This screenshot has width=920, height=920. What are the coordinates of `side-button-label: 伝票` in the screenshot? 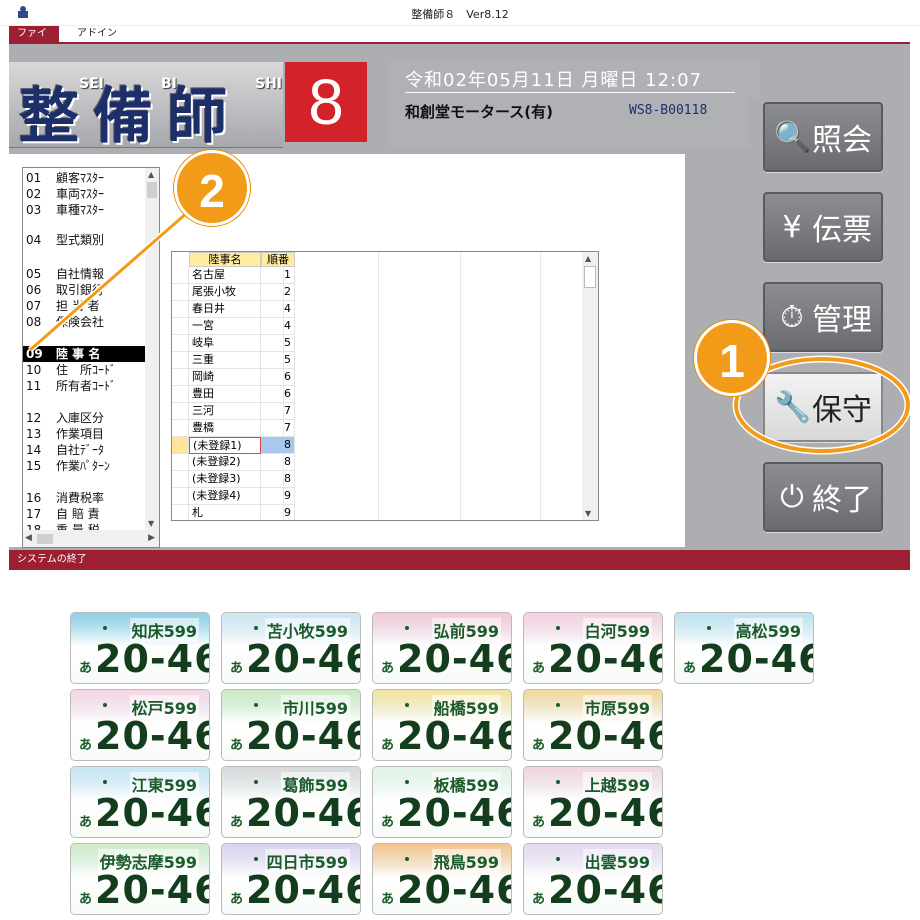 It's located at (842, 230).